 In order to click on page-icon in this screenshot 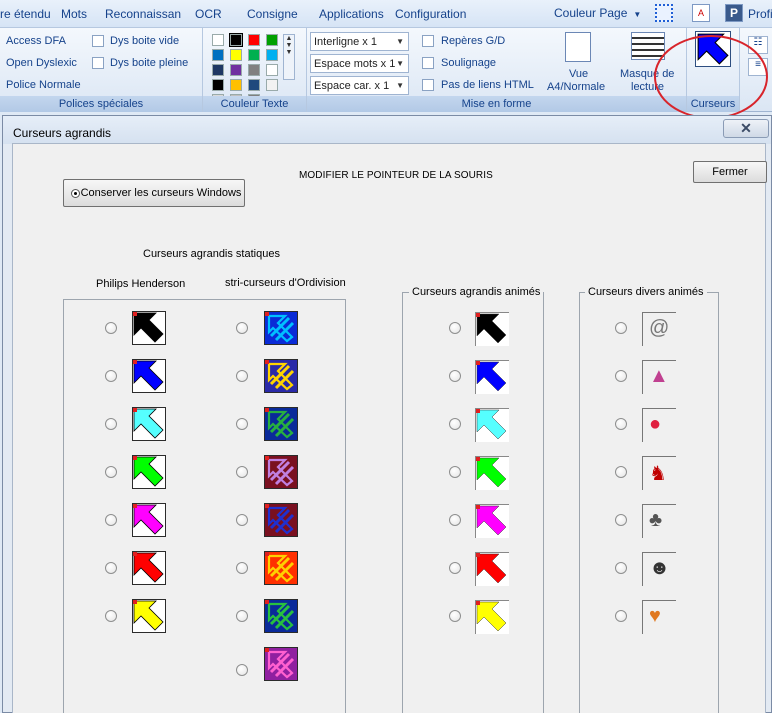, I will do `click(578, 47)`.